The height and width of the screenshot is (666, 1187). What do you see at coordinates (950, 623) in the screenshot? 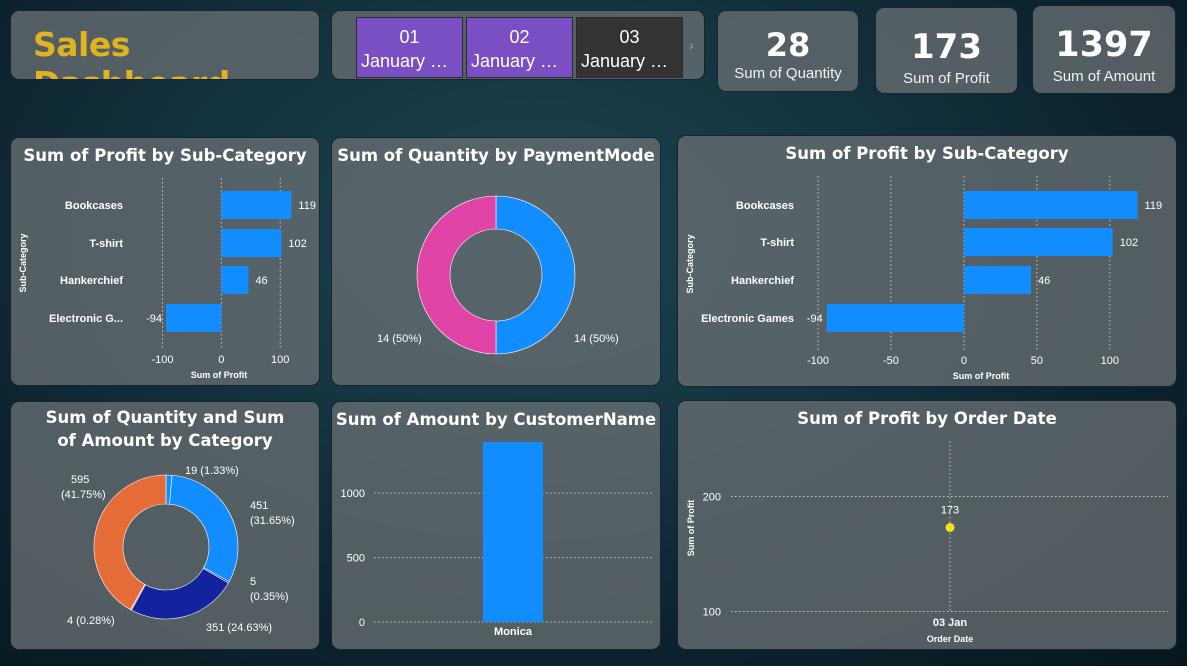
I see `x-tick-label: 03 Jan` at bounding box center [950, 623].